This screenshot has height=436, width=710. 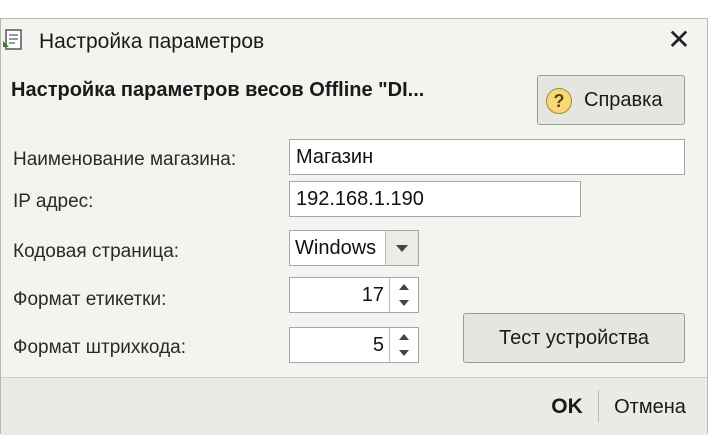 I want to click on barcode-format-stepper: 5, so click(x=354, y=345).